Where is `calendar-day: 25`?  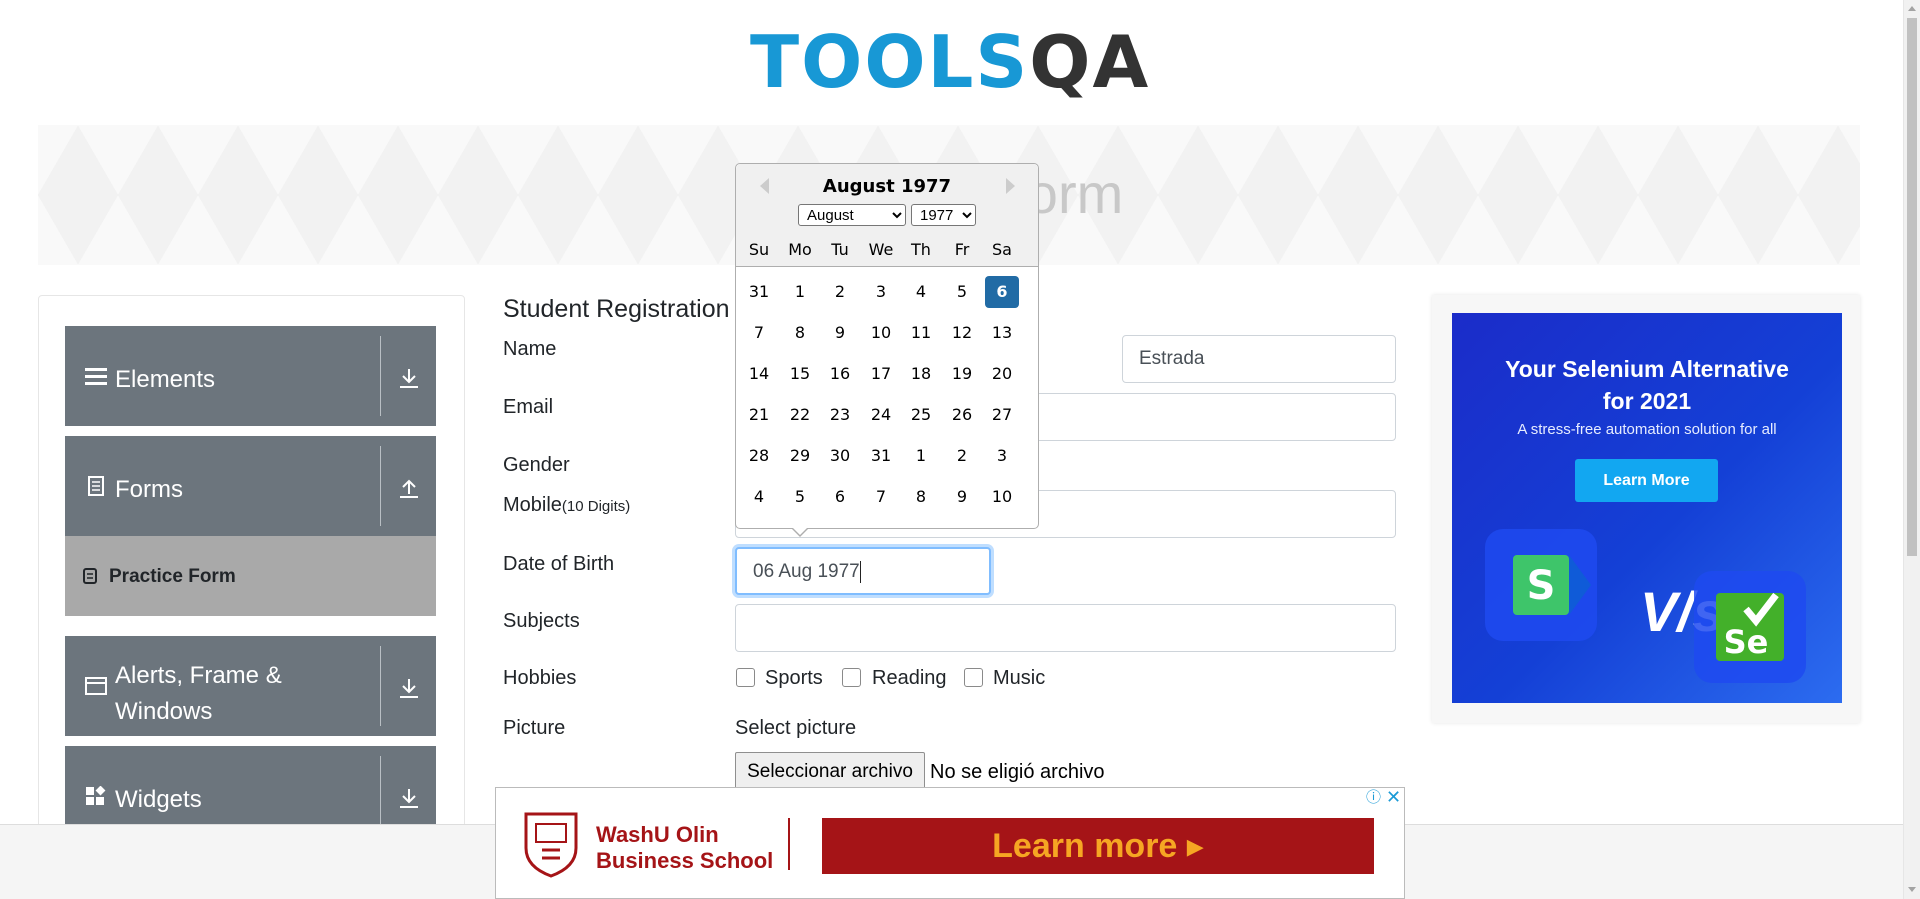 calendar-day: 25 is located at coordinates (921, 415).